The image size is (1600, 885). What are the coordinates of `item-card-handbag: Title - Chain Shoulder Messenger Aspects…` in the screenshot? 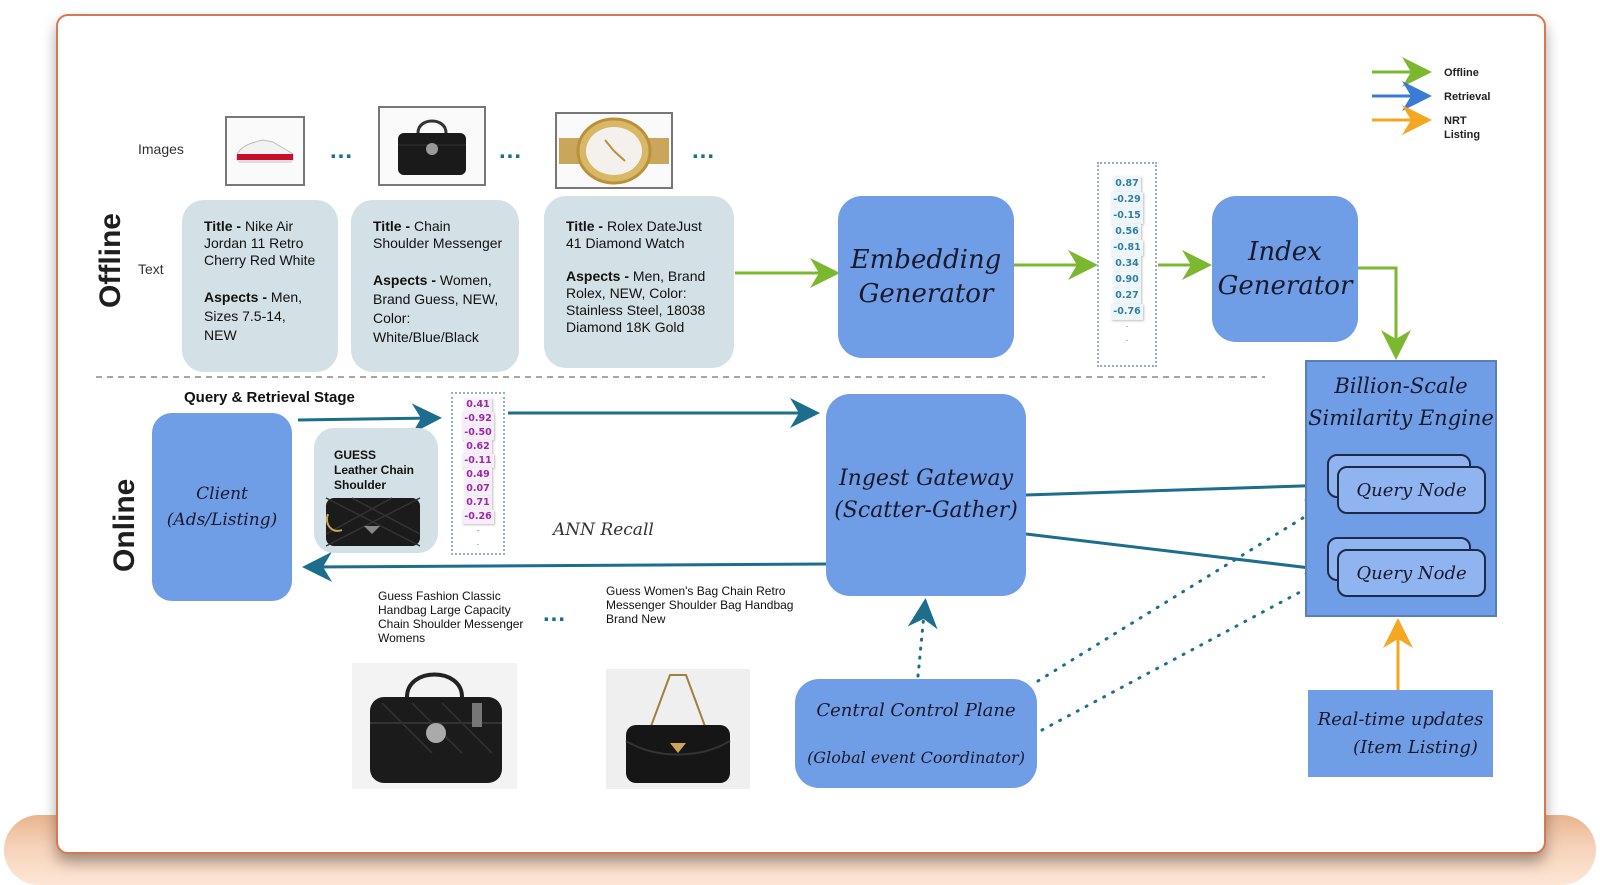 It's located at (435, 286).